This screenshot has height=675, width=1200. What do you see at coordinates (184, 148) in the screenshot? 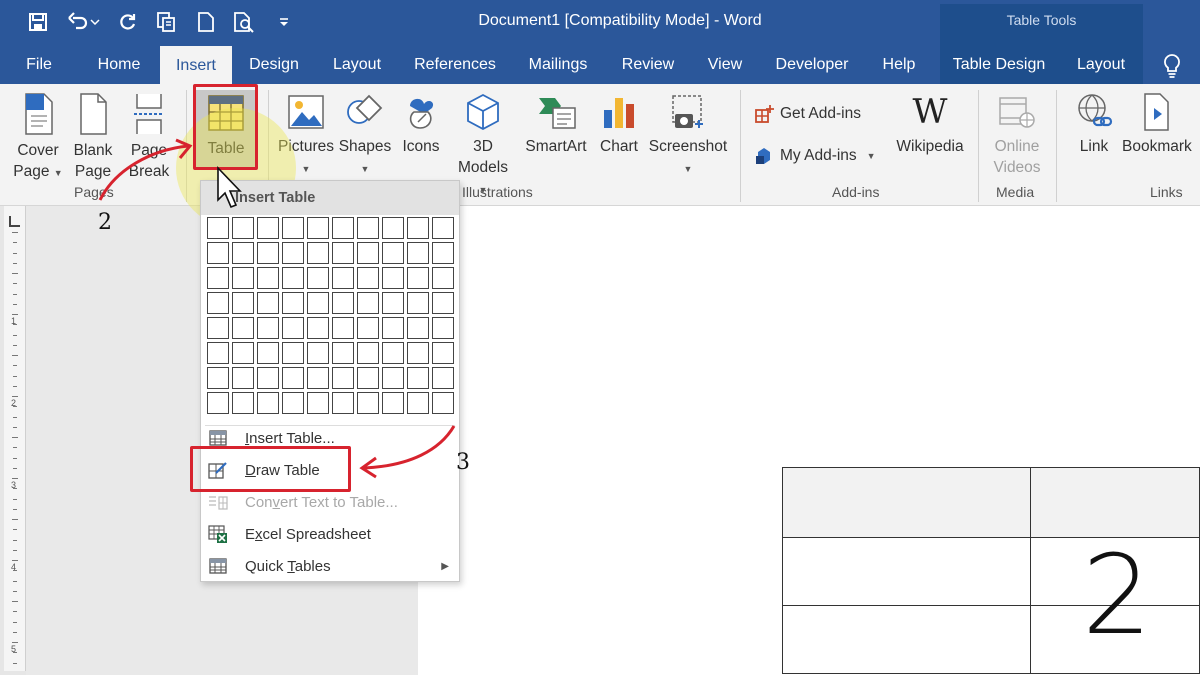
I see `arrow-head` at bounding box center [184, 148].